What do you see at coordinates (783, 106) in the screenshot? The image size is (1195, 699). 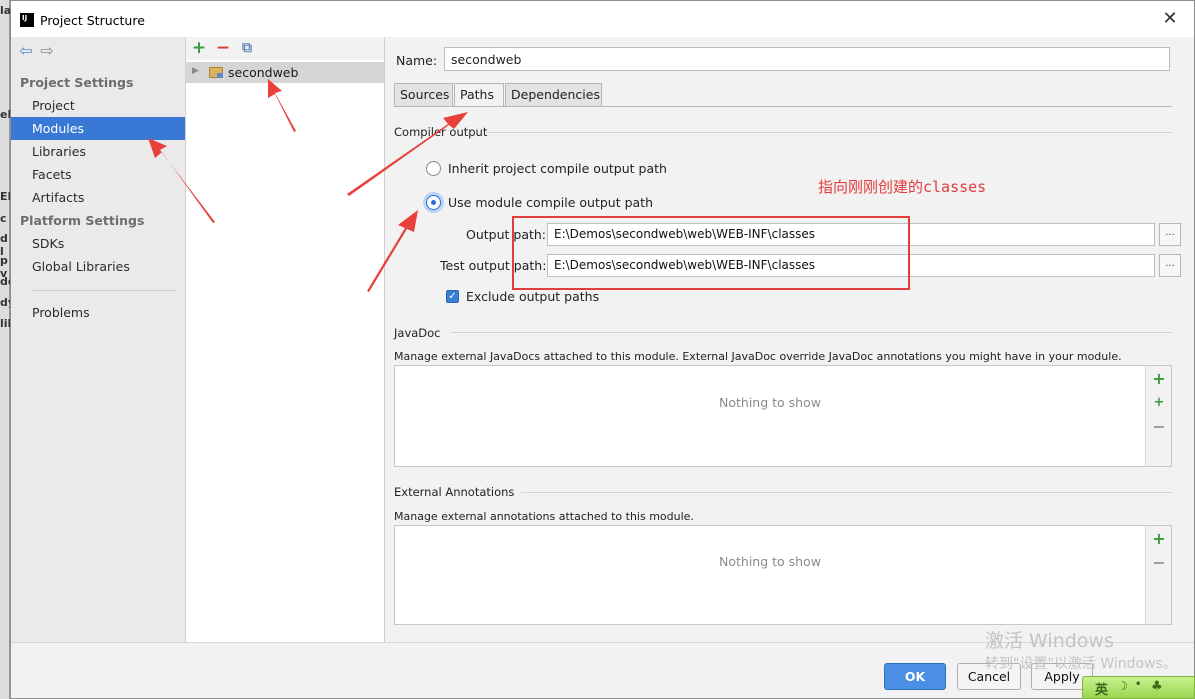 I see `tab-divider` at bounding box center [783, 106].